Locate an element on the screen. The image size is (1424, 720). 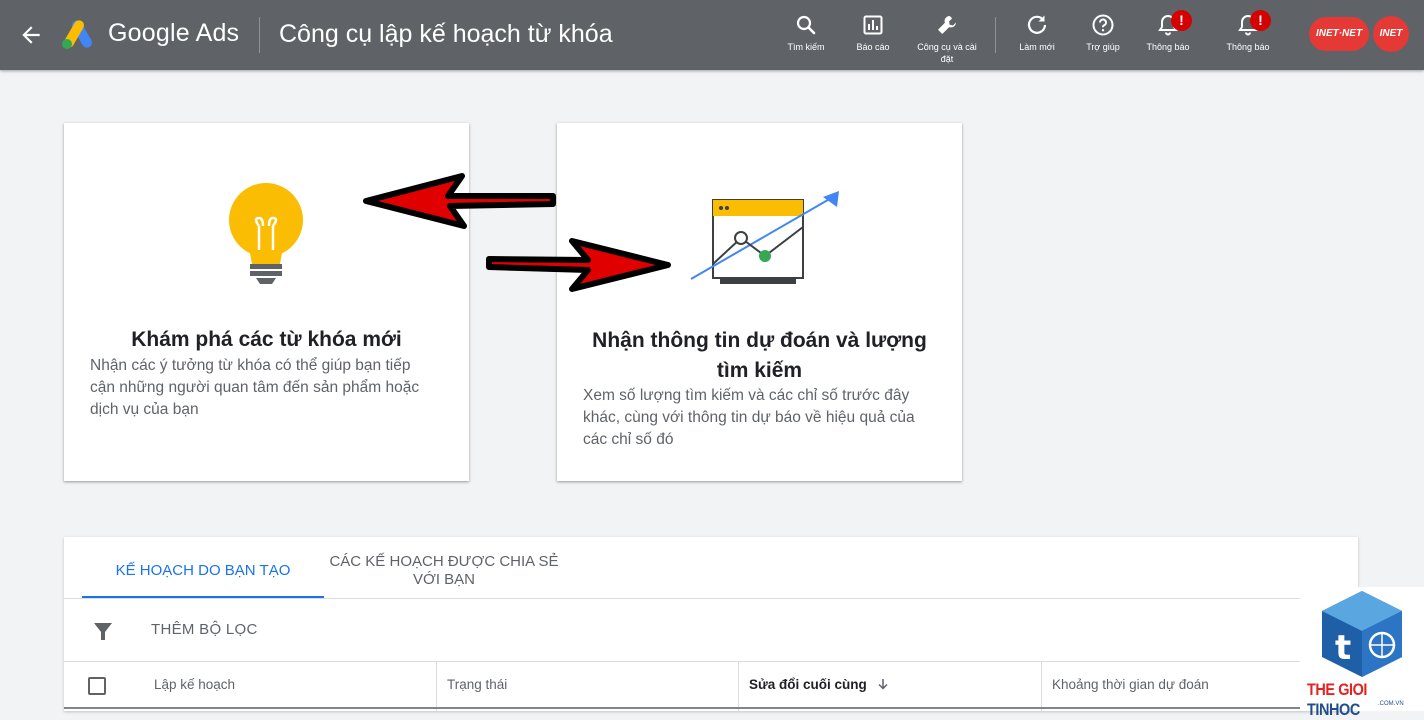
notifications-label-2: Thông báo is located at coordinates (1248, 47).